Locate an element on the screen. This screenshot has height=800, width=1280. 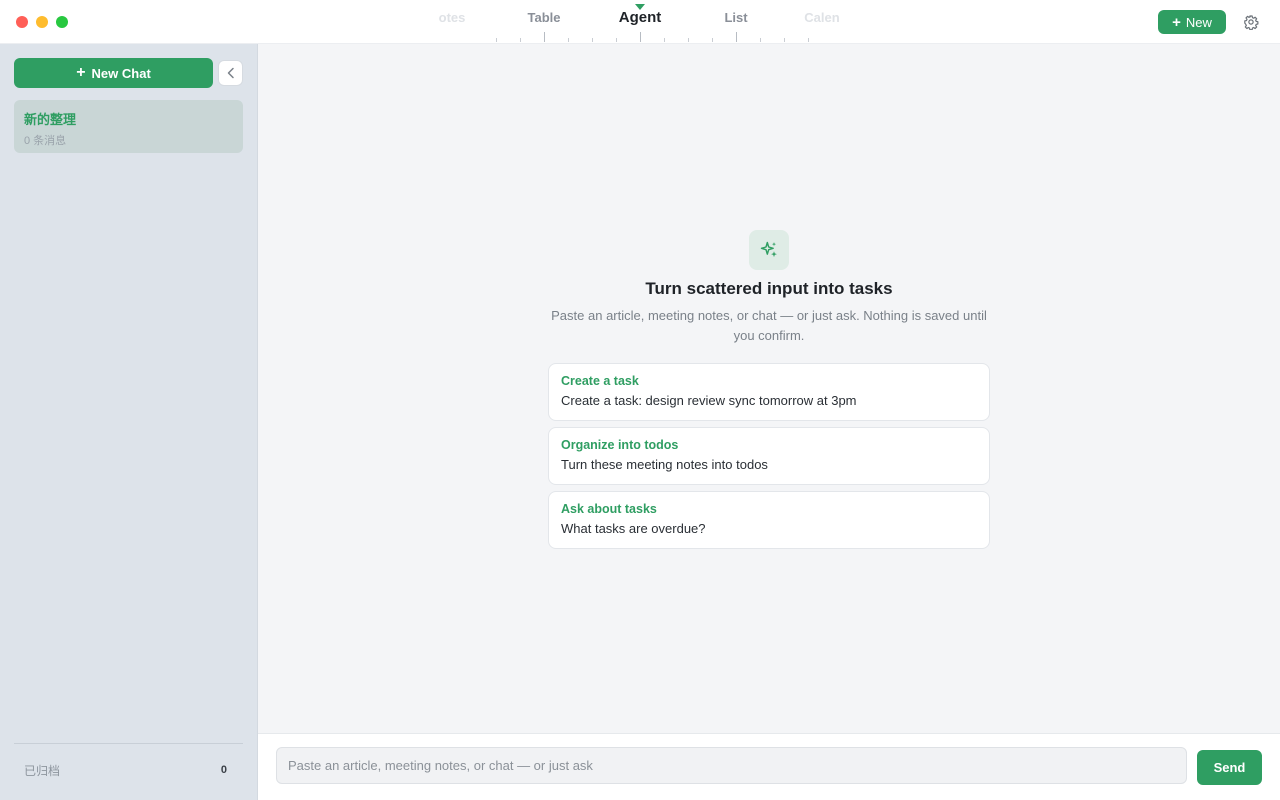
composer: Send is located at coordinates (769, 766).